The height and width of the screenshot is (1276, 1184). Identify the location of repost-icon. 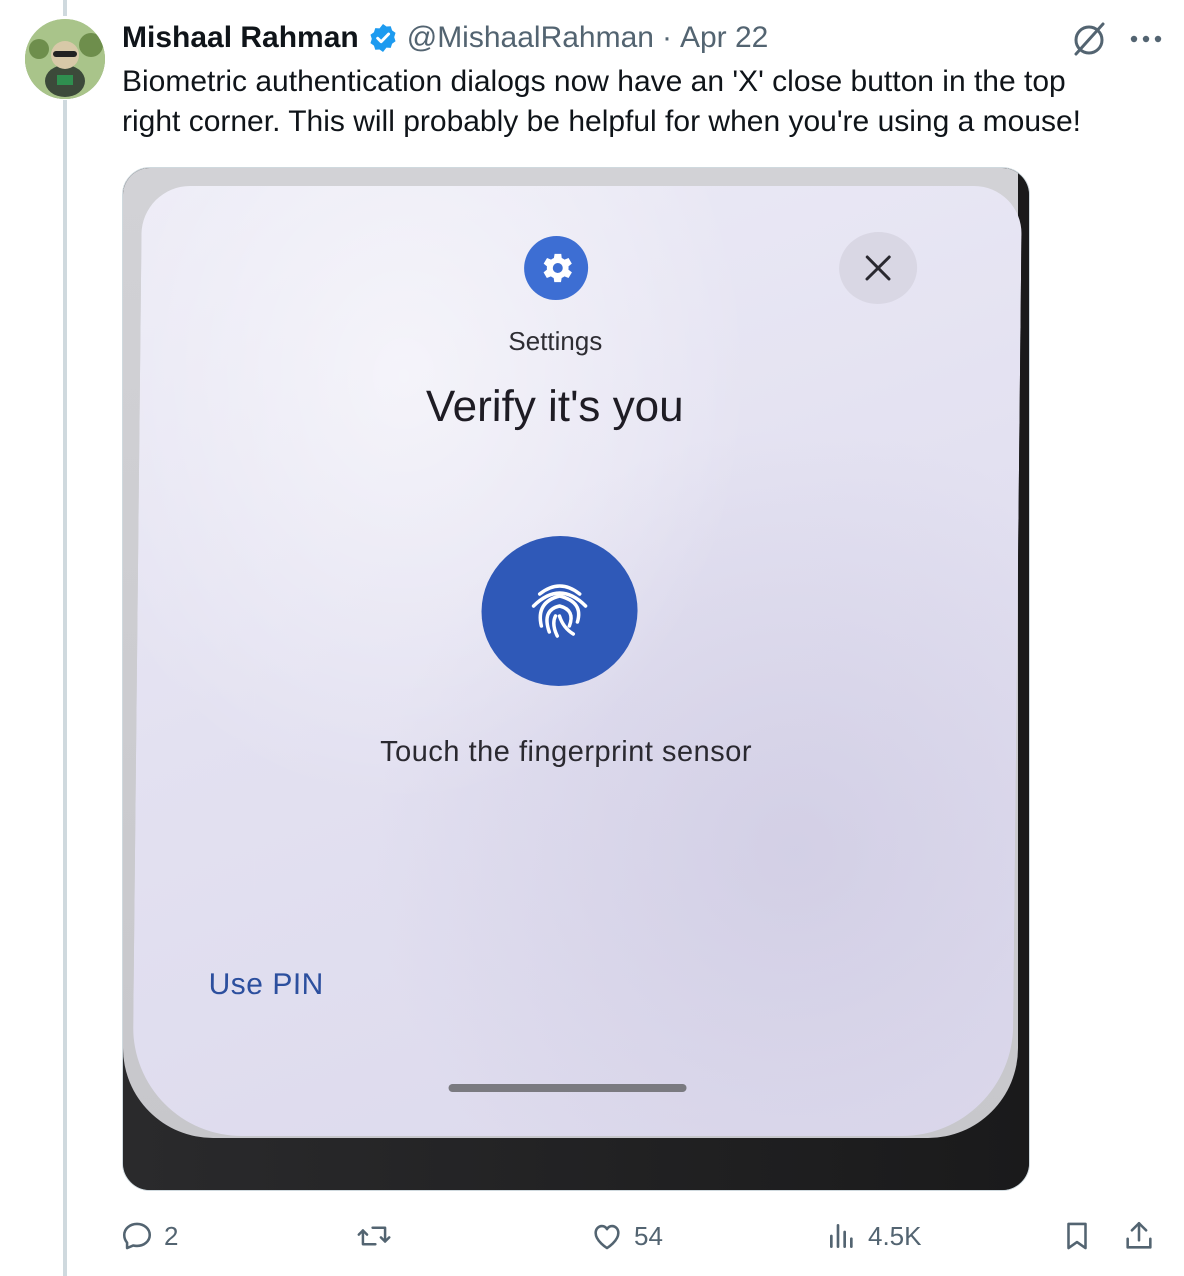
(374, 1236).